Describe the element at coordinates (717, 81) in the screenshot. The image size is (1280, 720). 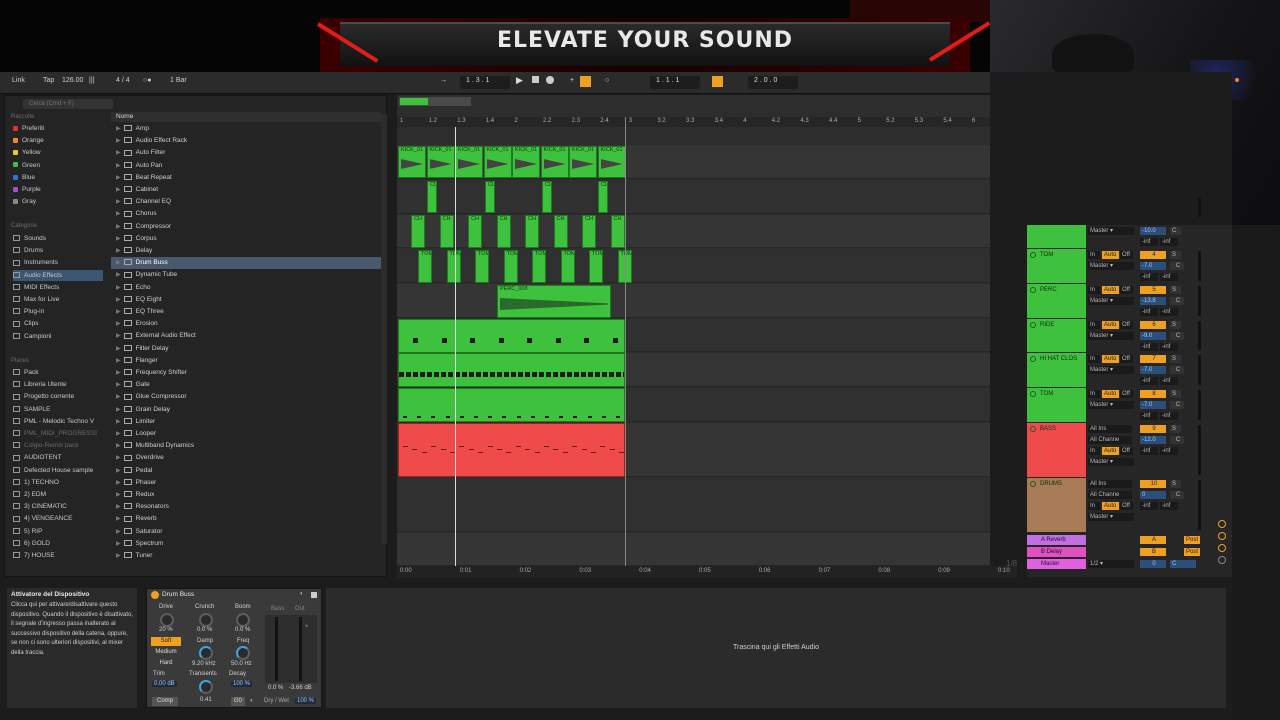
I see `loop-switch-icon` at that location.